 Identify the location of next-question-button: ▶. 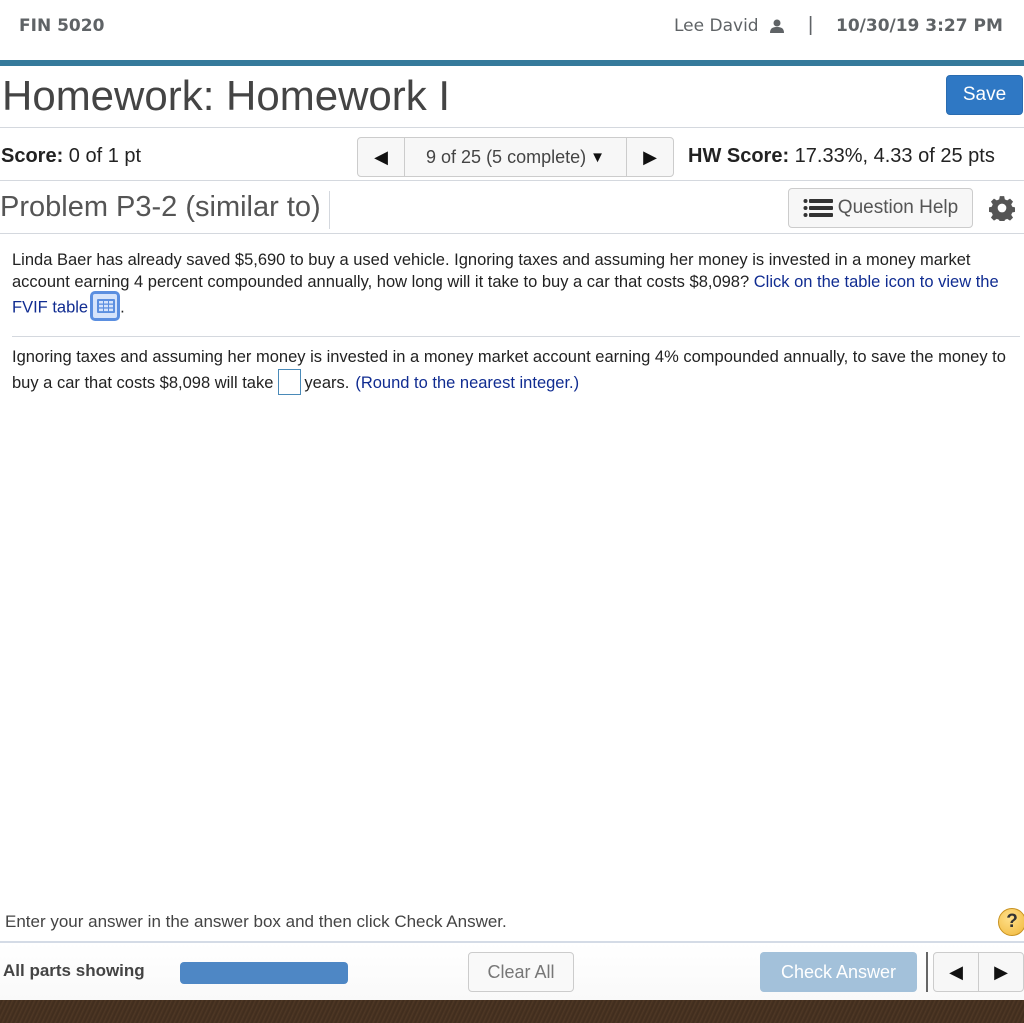
(649, 157).